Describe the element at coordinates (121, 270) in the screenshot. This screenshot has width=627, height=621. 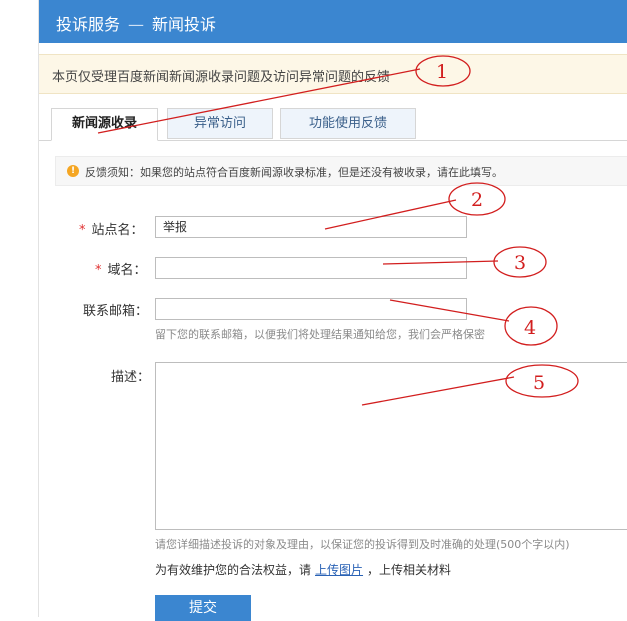
I see `domain-label: * 域名：` at that location.